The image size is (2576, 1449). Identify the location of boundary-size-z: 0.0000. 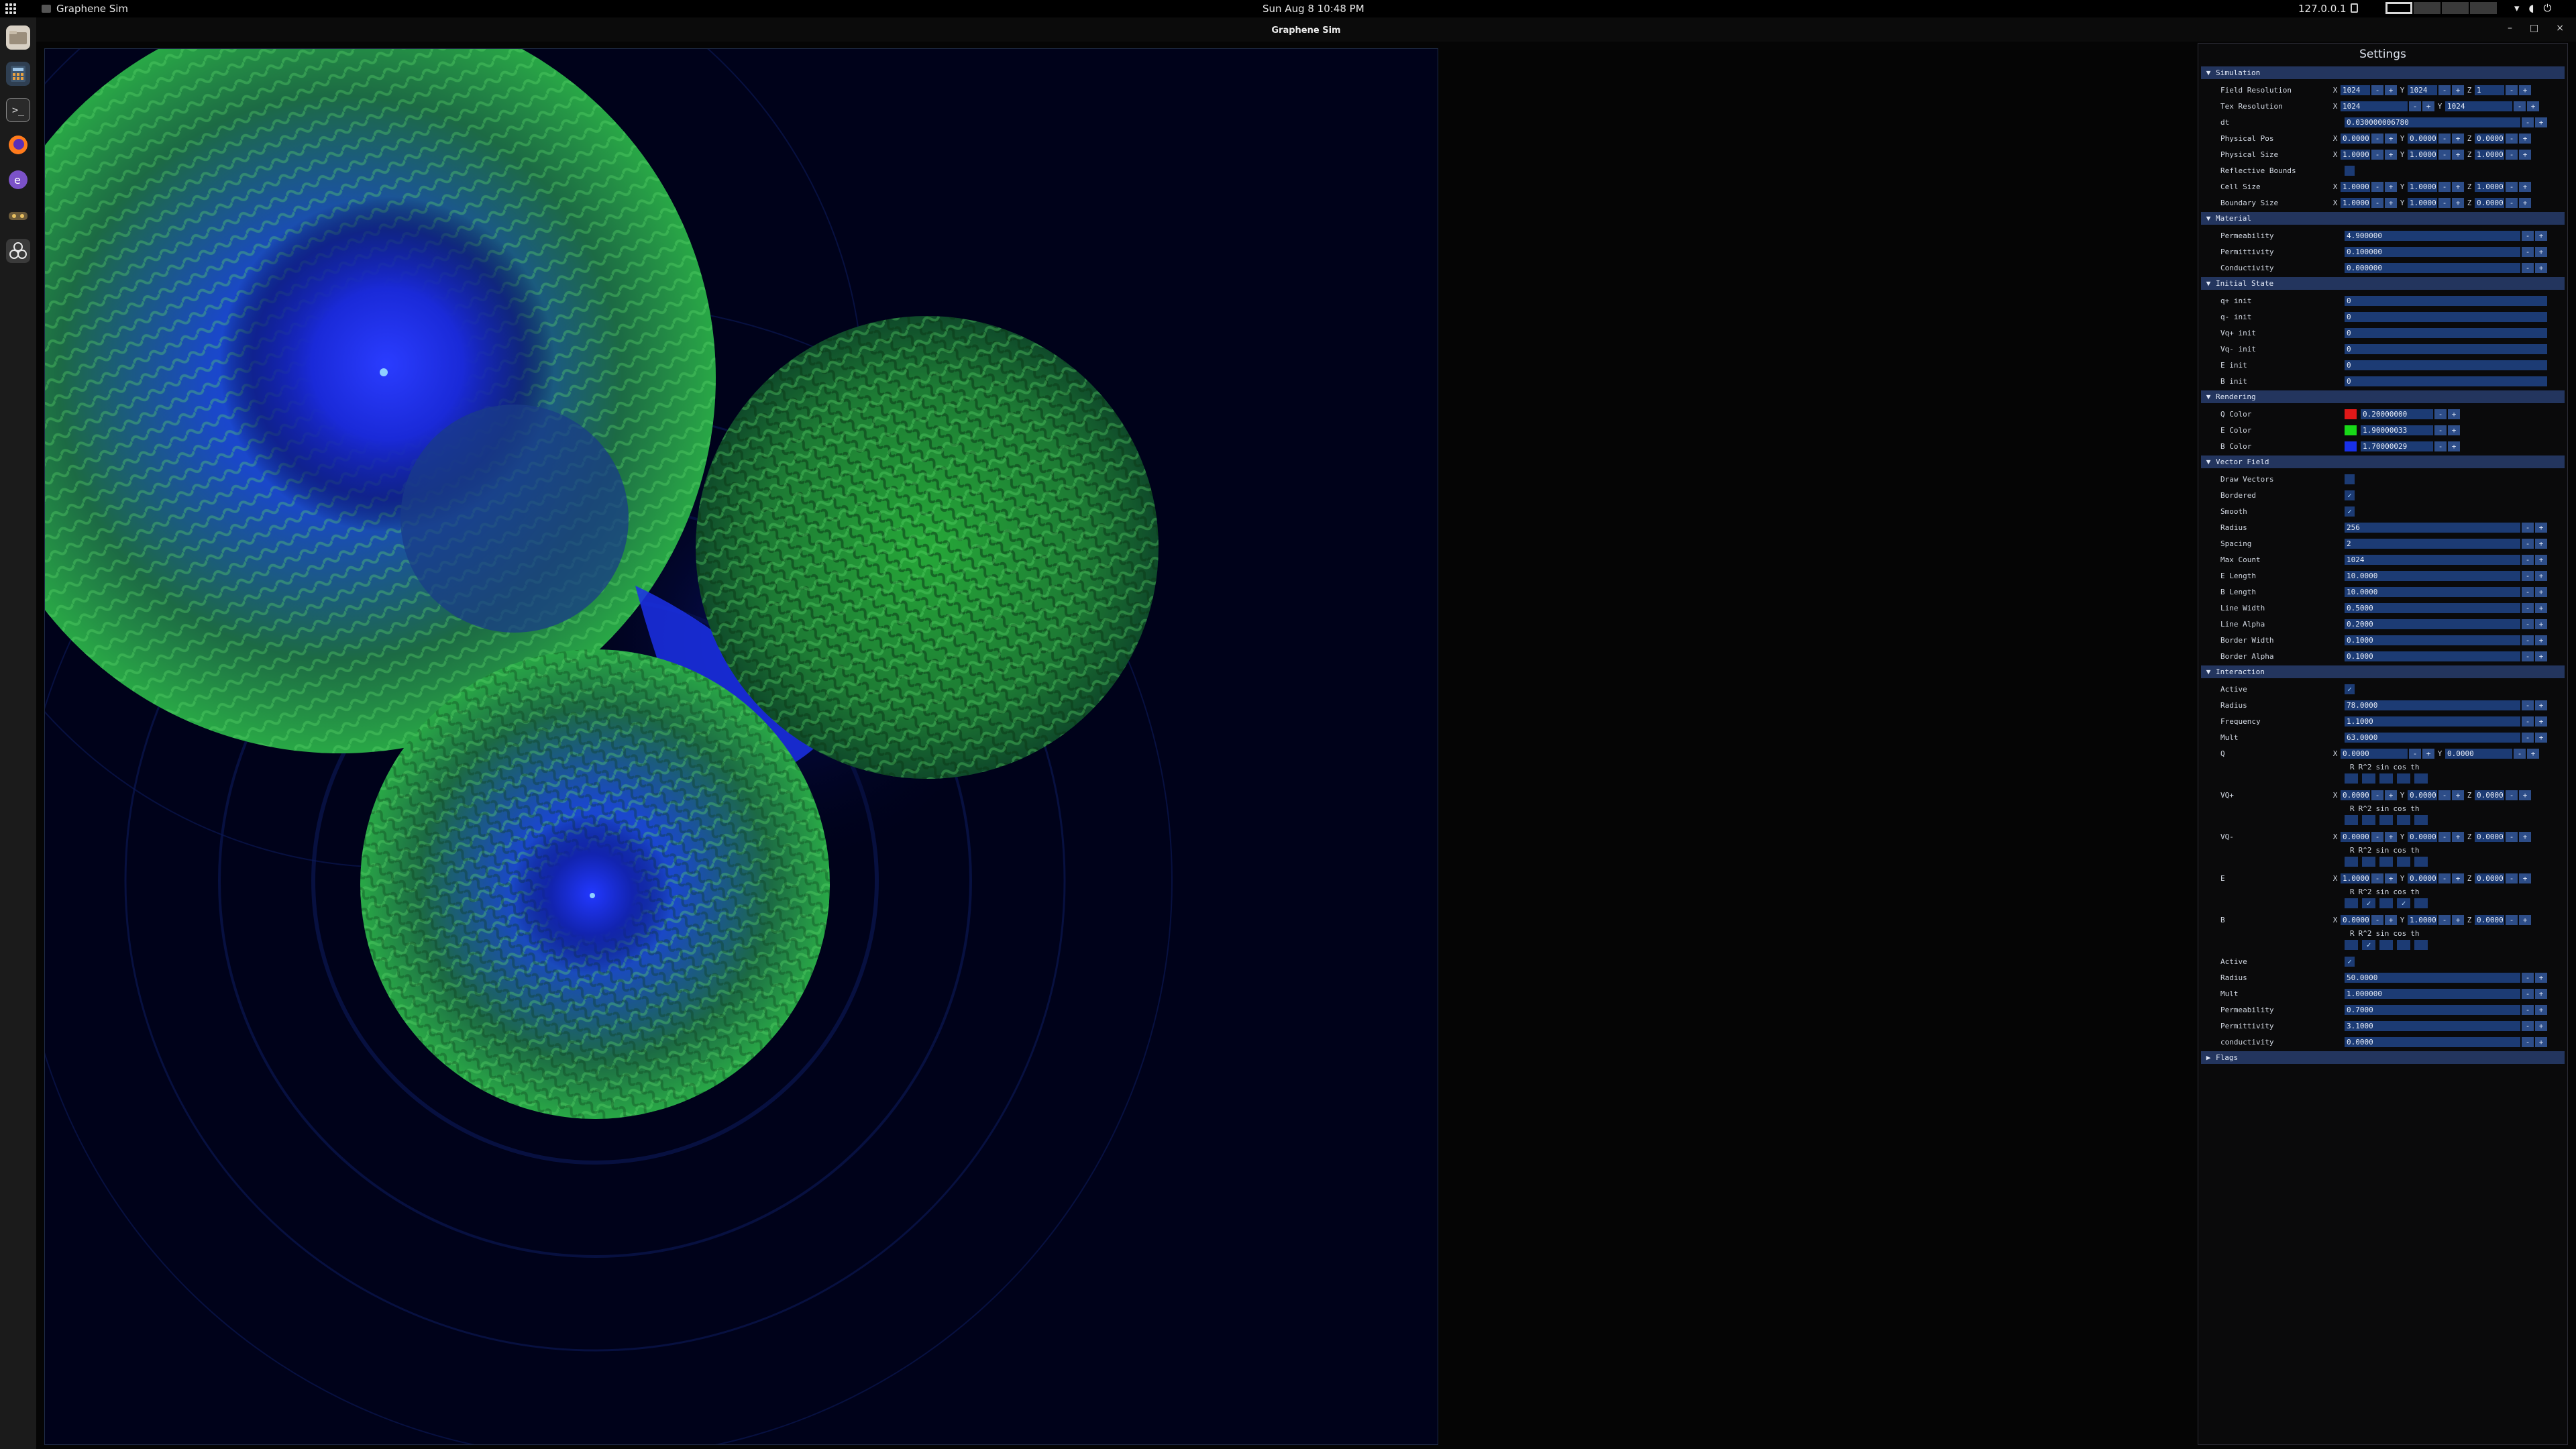
(2489, 202).